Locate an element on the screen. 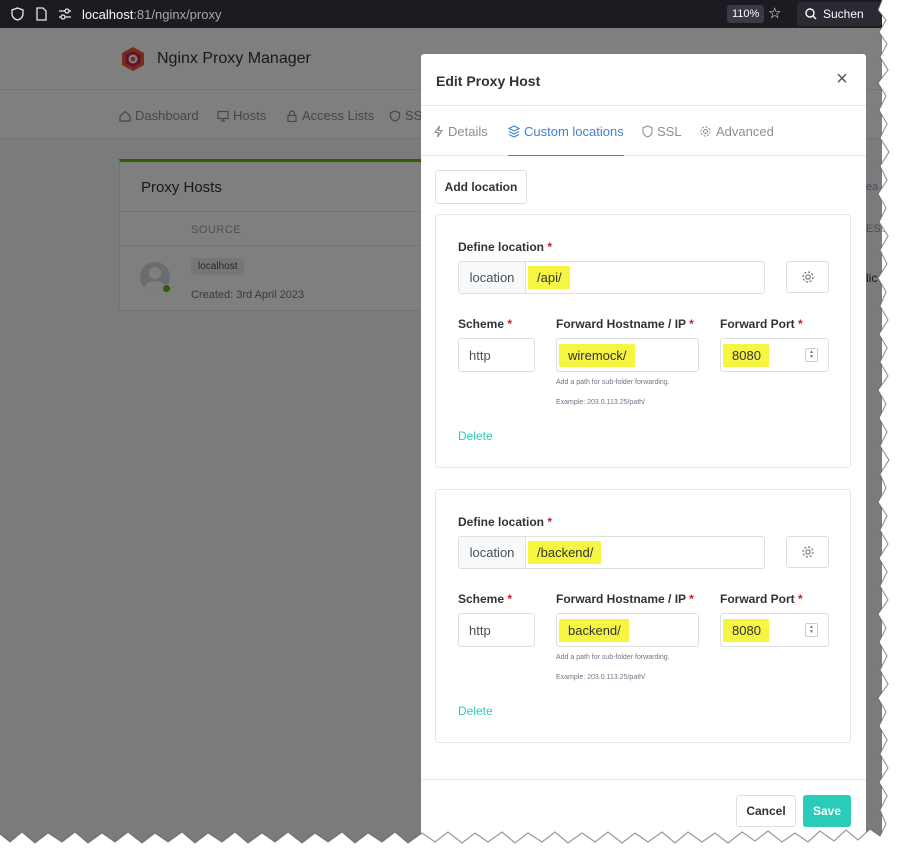  tab-custom-locations: Custom locations is located at coordinates (566, 140).